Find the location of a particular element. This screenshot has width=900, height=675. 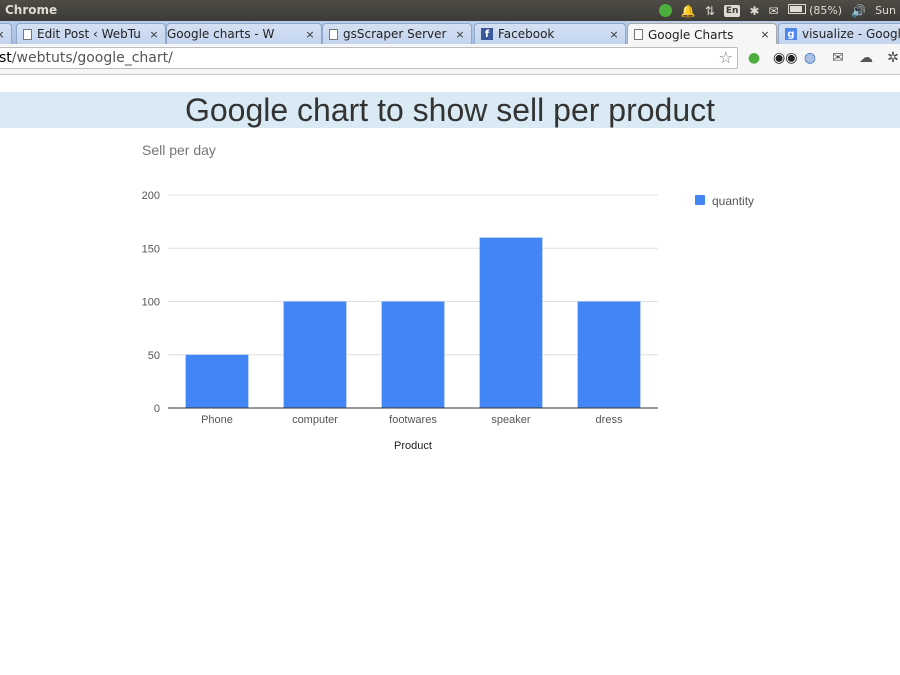

bar-speaker is located at coordinates (511, 322).